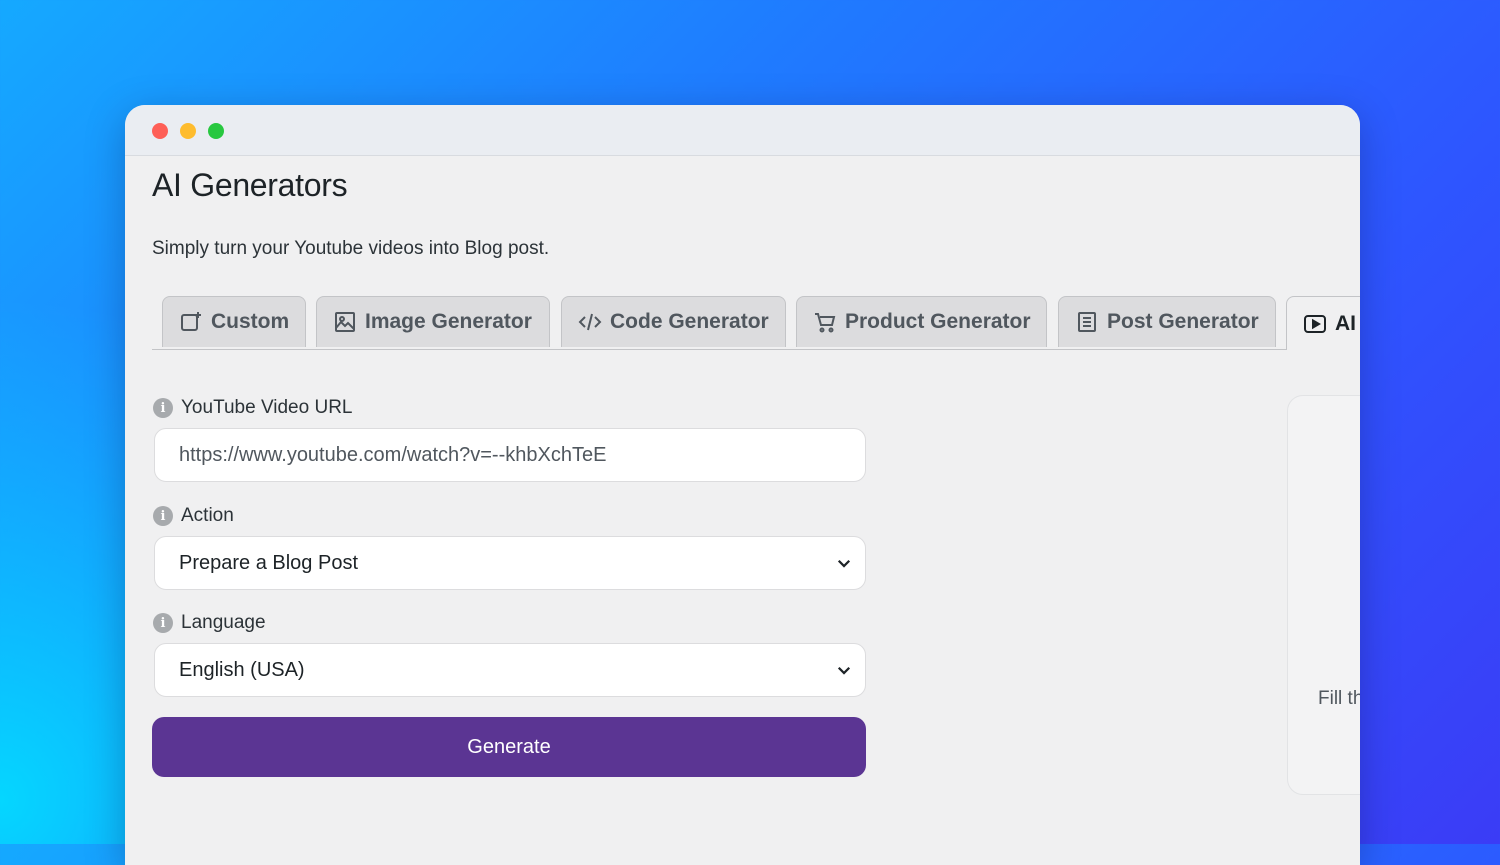 This screenshot has height=865, width=1500. I want to click on page-title: AI Generators, so click(250, 185).